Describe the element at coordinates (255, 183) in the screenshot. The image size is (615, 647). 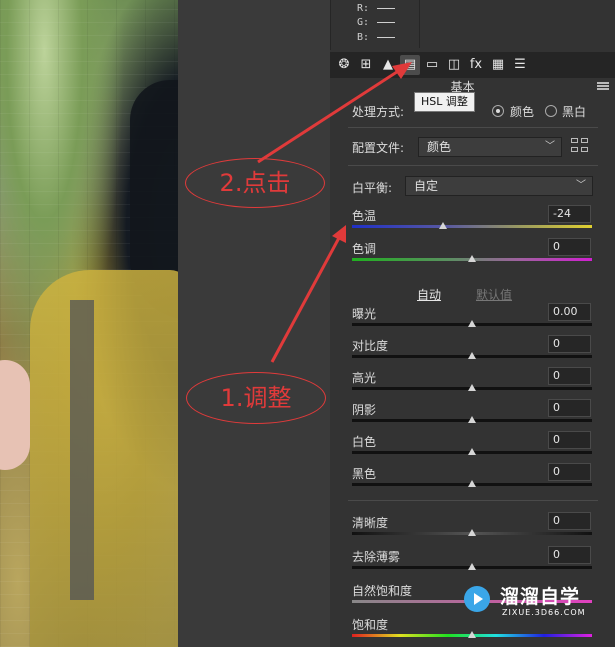
I see `annotation-step-2: 2.点击` at that location.